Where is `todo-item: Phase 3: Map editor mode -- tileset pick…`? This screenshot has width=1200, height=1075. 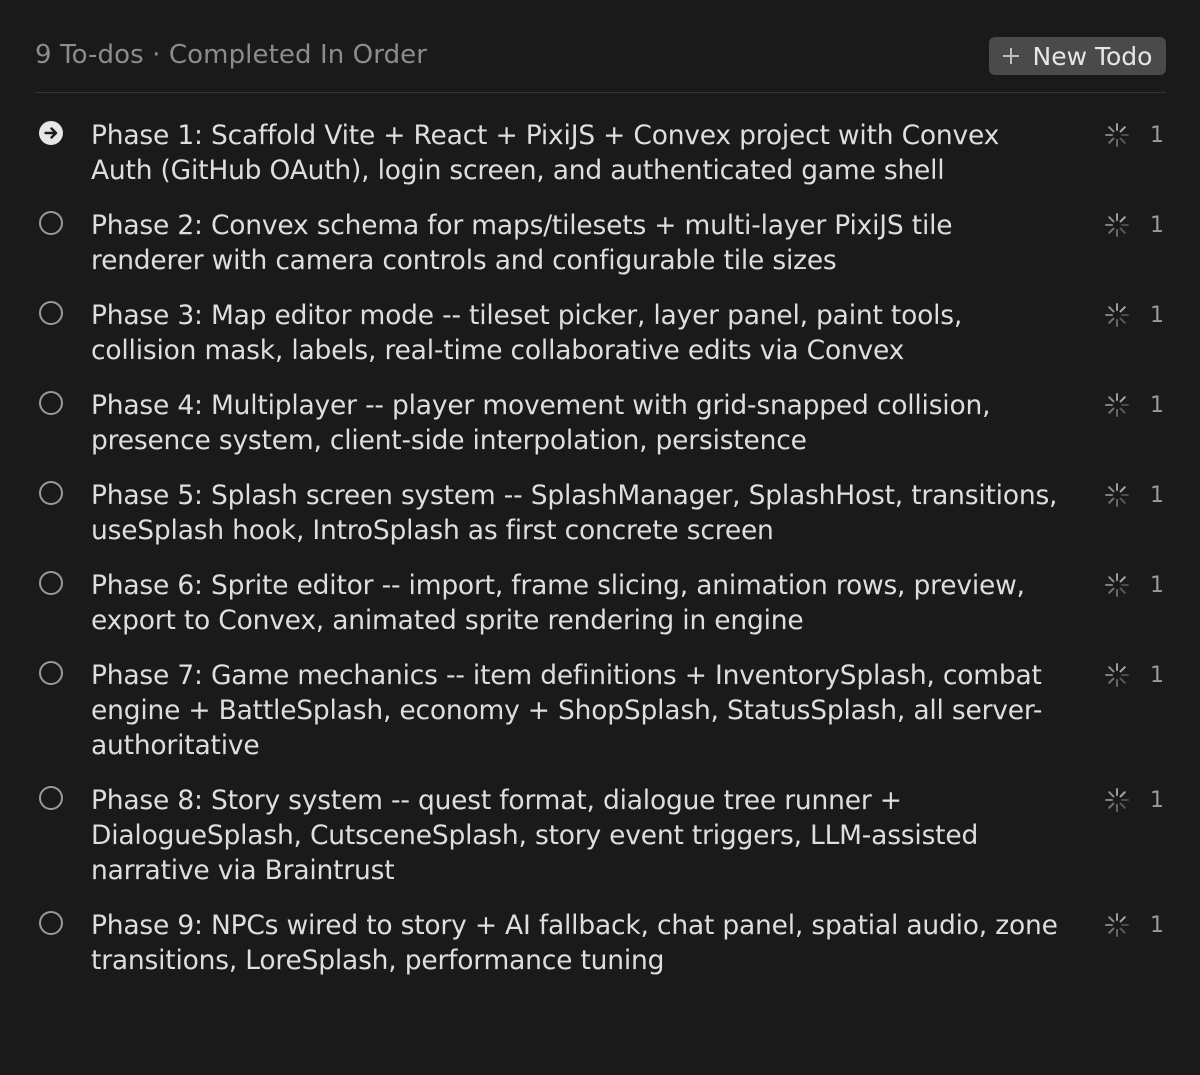 todo-item: Phase 3: Map editor mode -- tileset pick… is located at coordinates (600, 333).